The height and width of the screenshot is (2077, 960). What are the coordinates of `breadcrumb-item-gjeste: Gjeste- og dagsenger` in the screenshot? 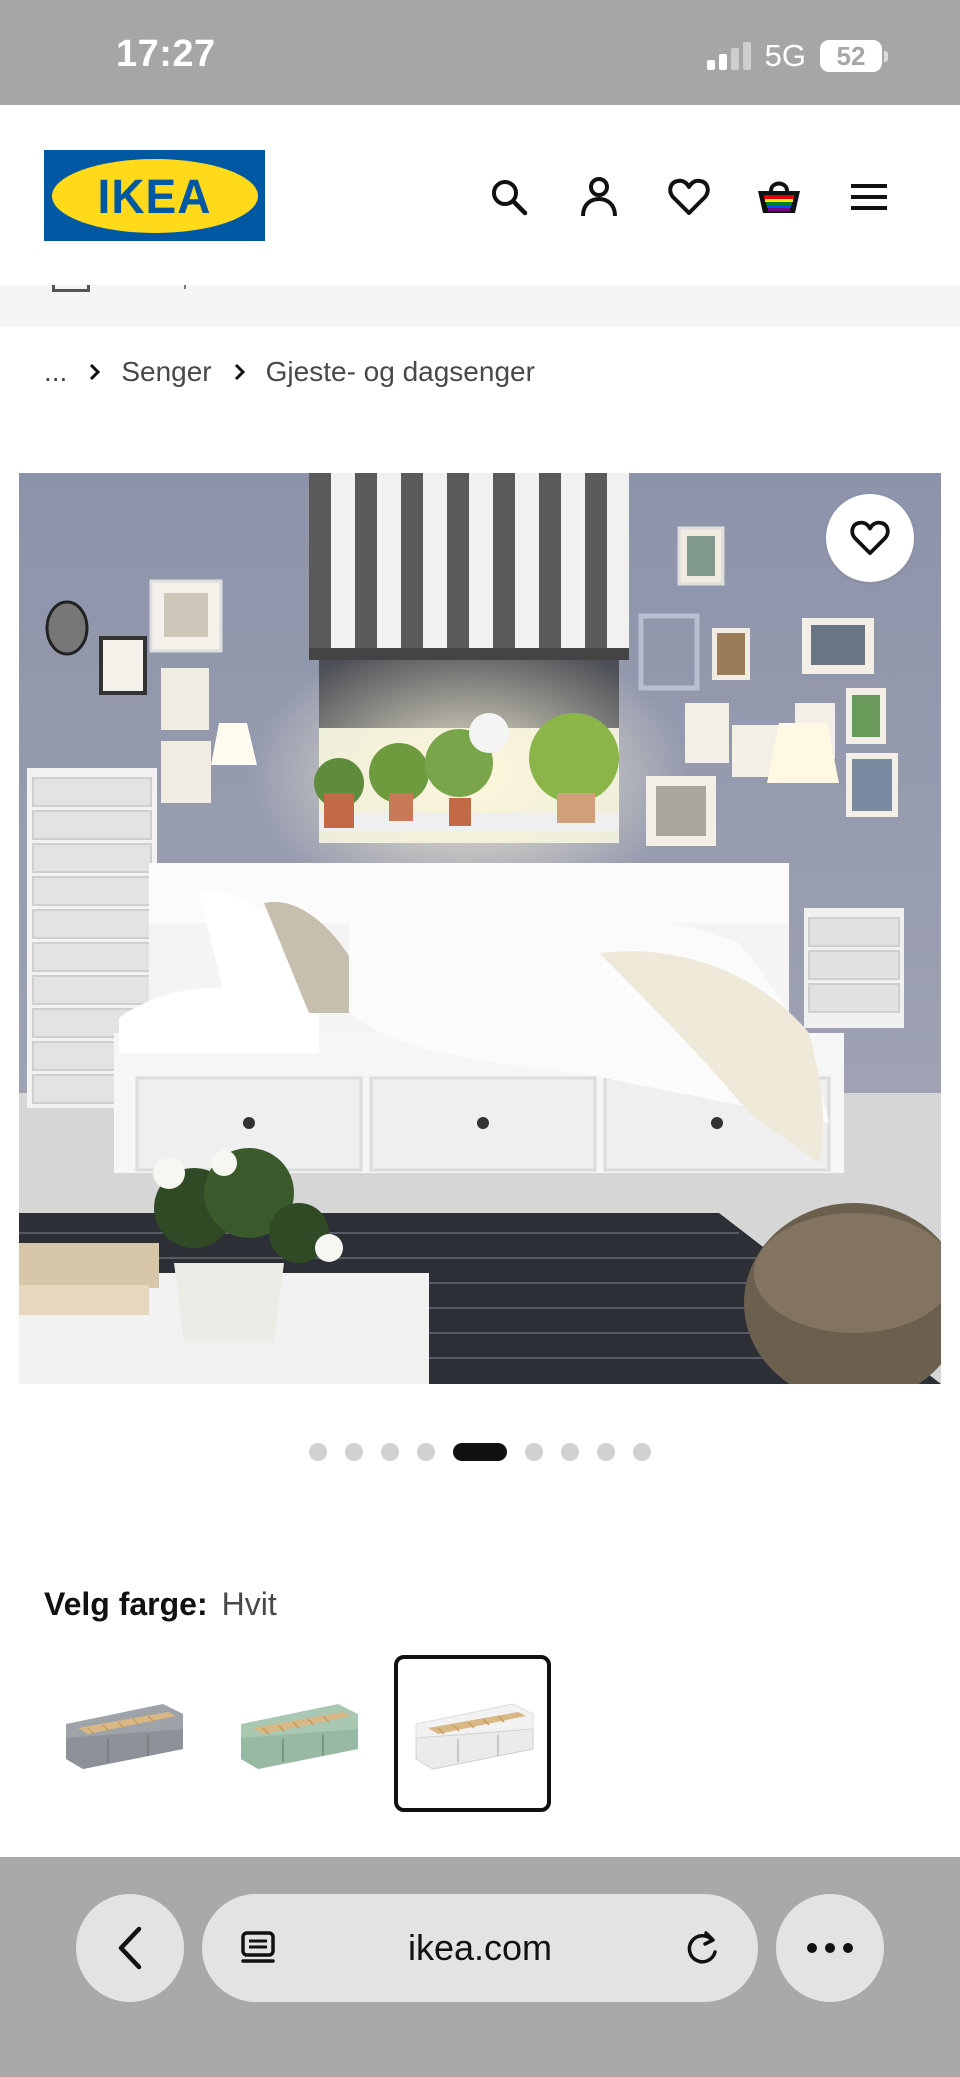 It's located at (400, 372).